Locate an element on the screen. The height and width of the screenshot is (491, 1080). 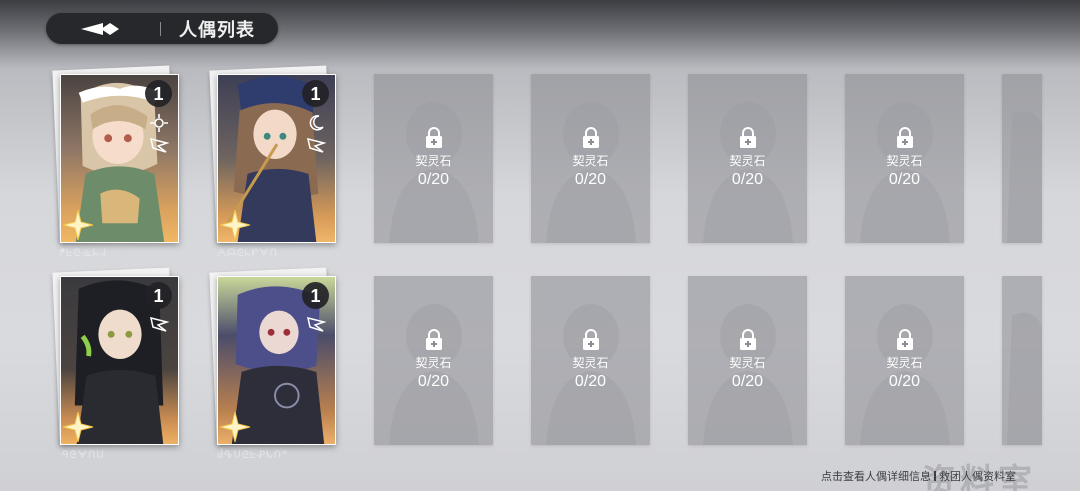
doll-name: ᑰᕴᑌᘓᖶᕵᗃᑎᐜ is located at coordinates (253, 455).